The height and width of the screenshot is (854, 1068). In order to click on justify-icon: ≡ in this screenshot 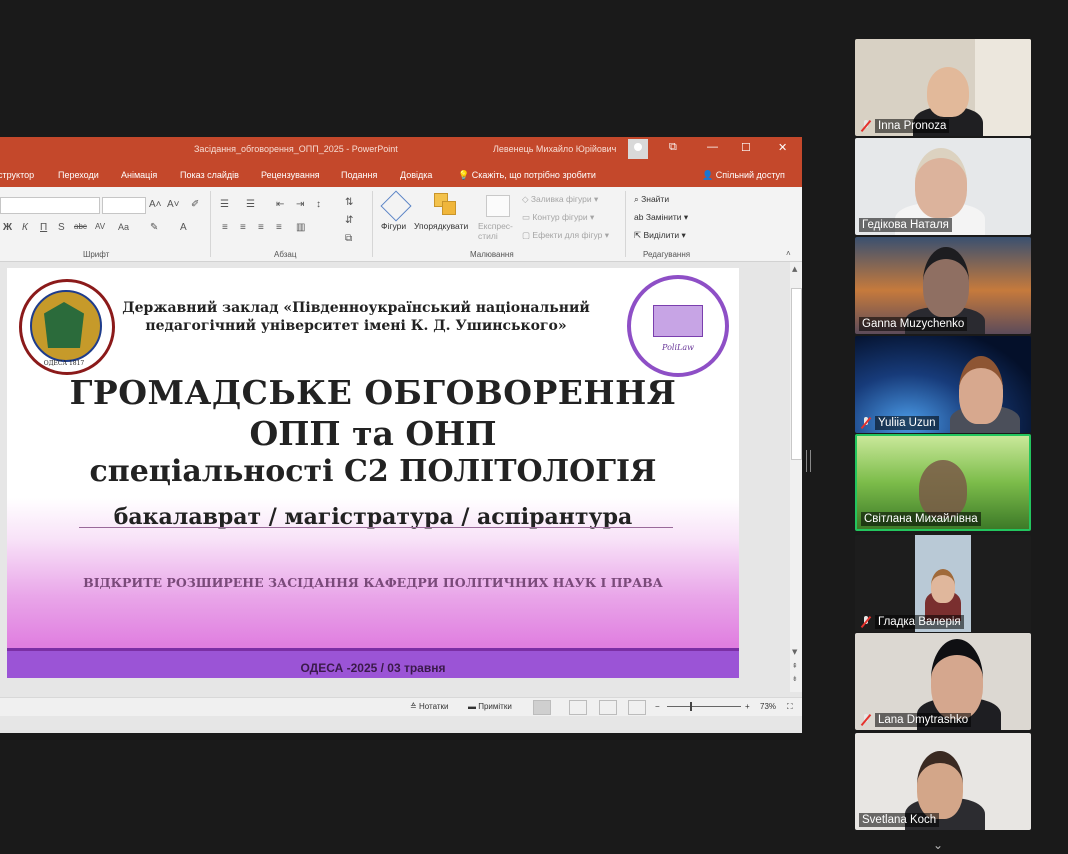, I will do `click(279, 227)`.